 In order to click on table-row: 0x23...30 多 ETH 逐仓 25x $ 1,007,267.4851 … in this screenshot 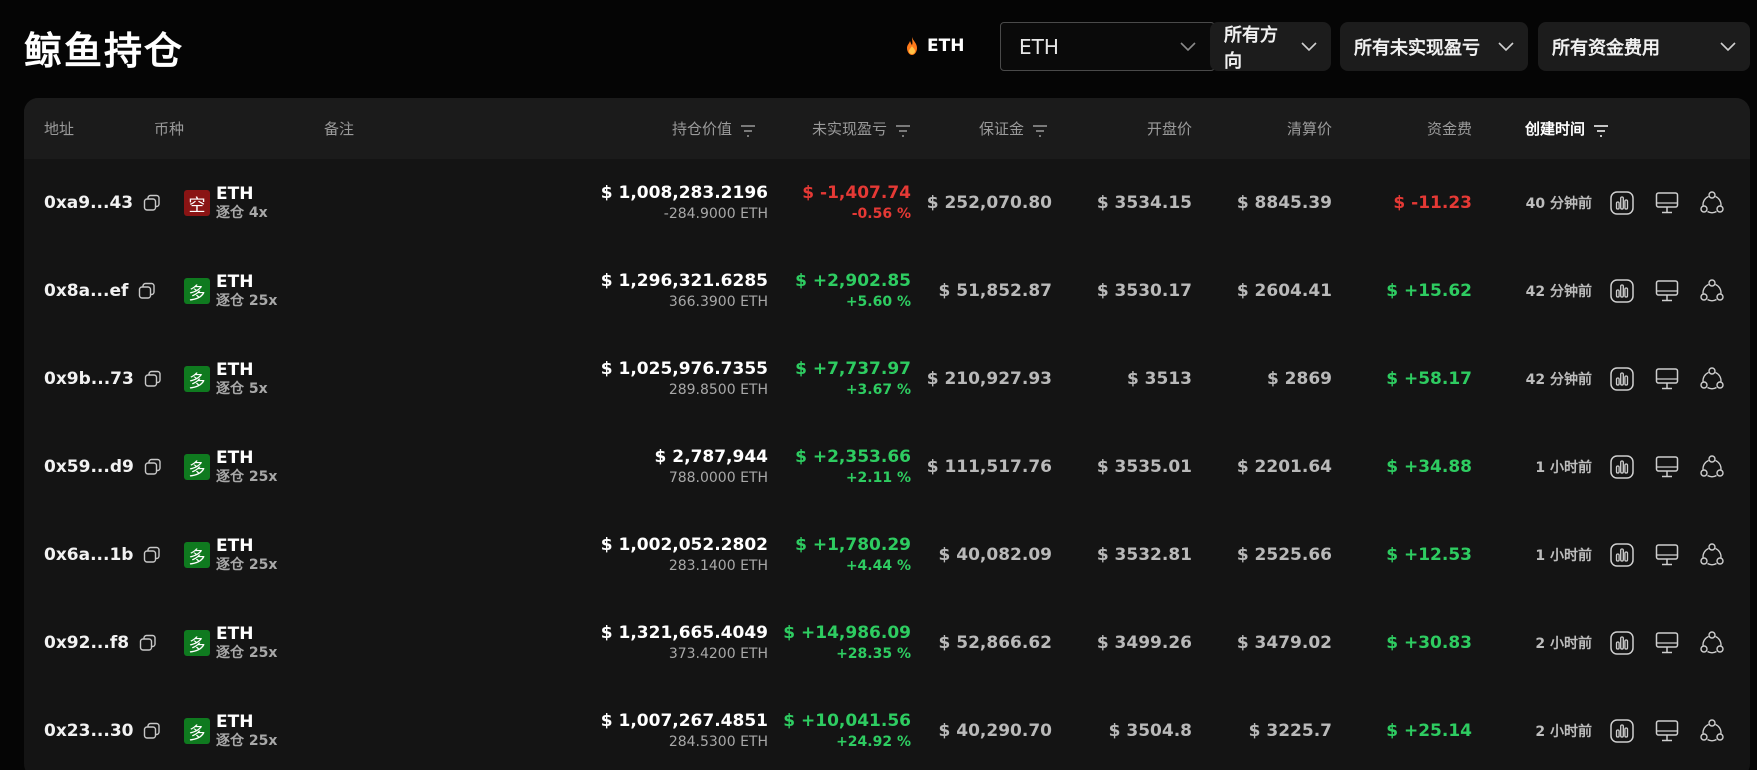, I will do `click(887, 728)`.